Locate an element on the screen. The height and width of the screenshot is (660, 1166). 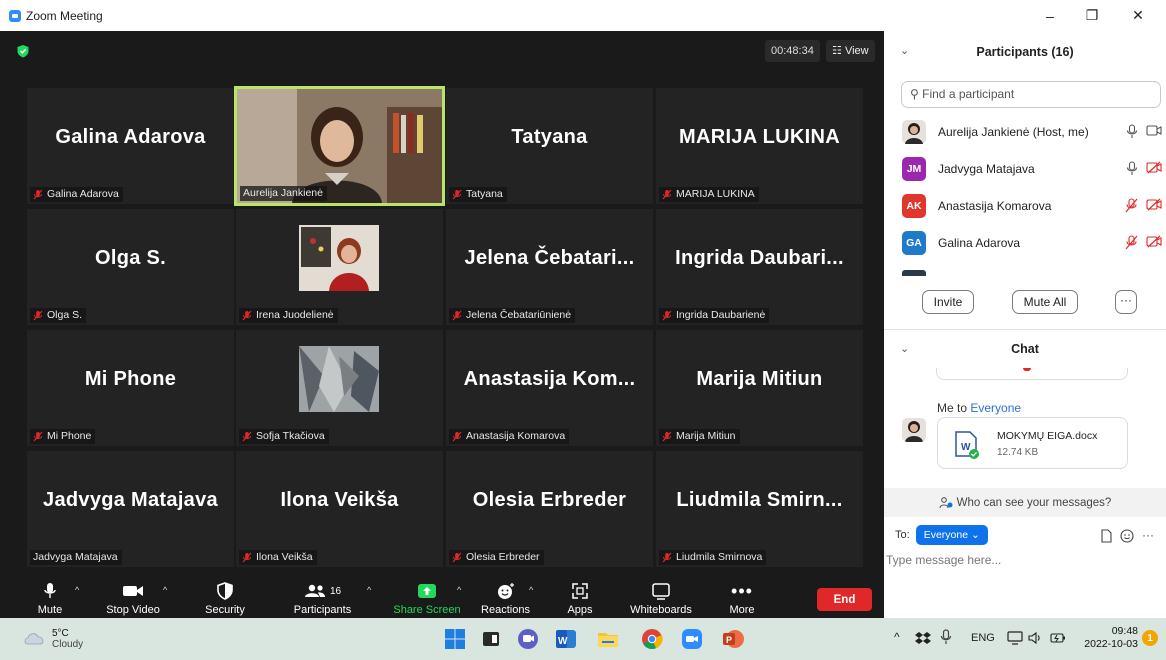
restore-button: ❐ is located at coordinates (1092, 15).